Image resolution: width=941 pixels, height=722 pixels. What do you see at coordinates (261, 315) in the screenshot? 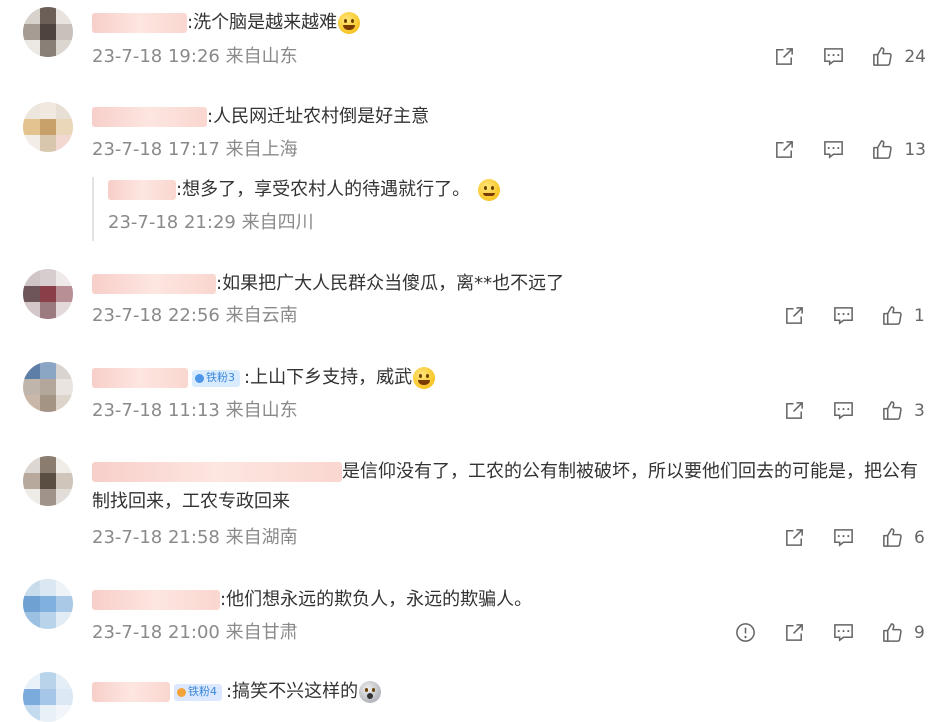
I see `comment-location: 来自云南` at bounding box center [261, 315].